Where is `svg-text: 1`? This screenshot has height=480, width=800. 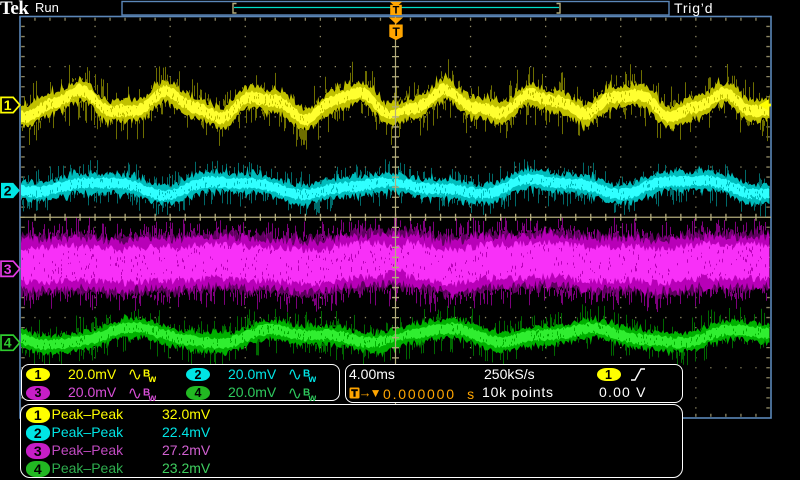 svg-text: 1 is located at coordinates (8, 105).